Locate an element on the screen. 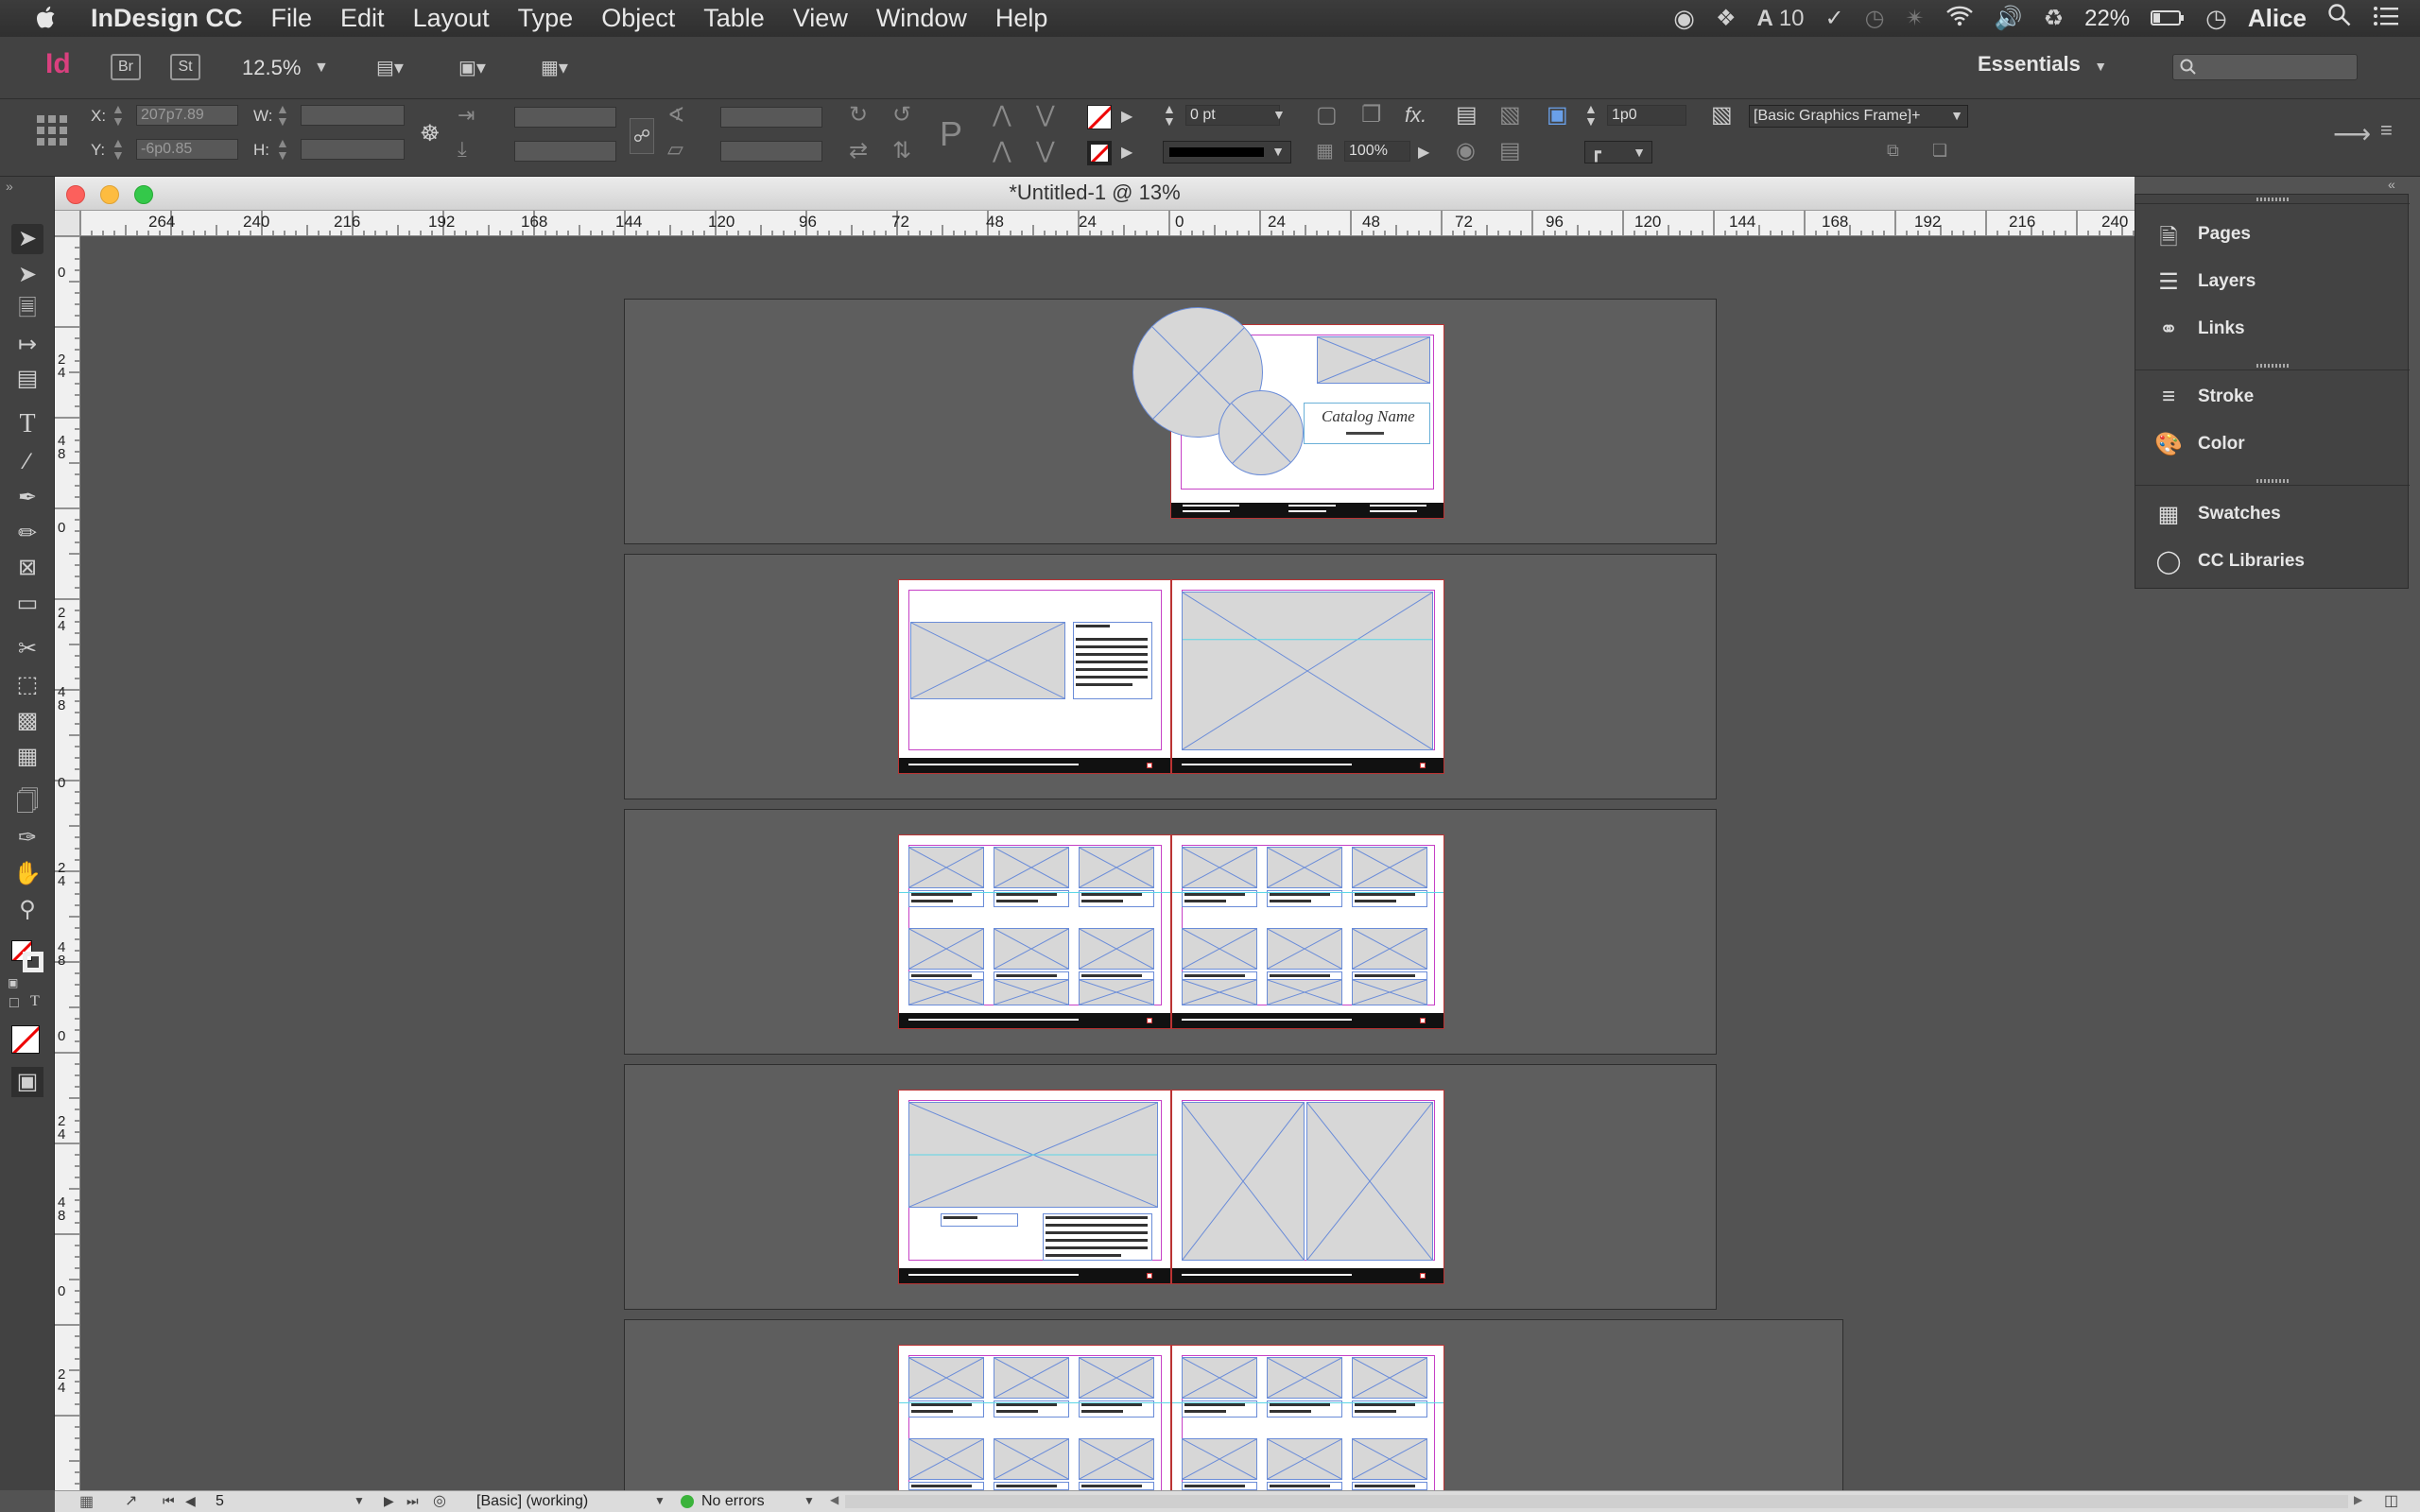  rectangle-tool-icon: ▭ is located at coordinates (27, 604).